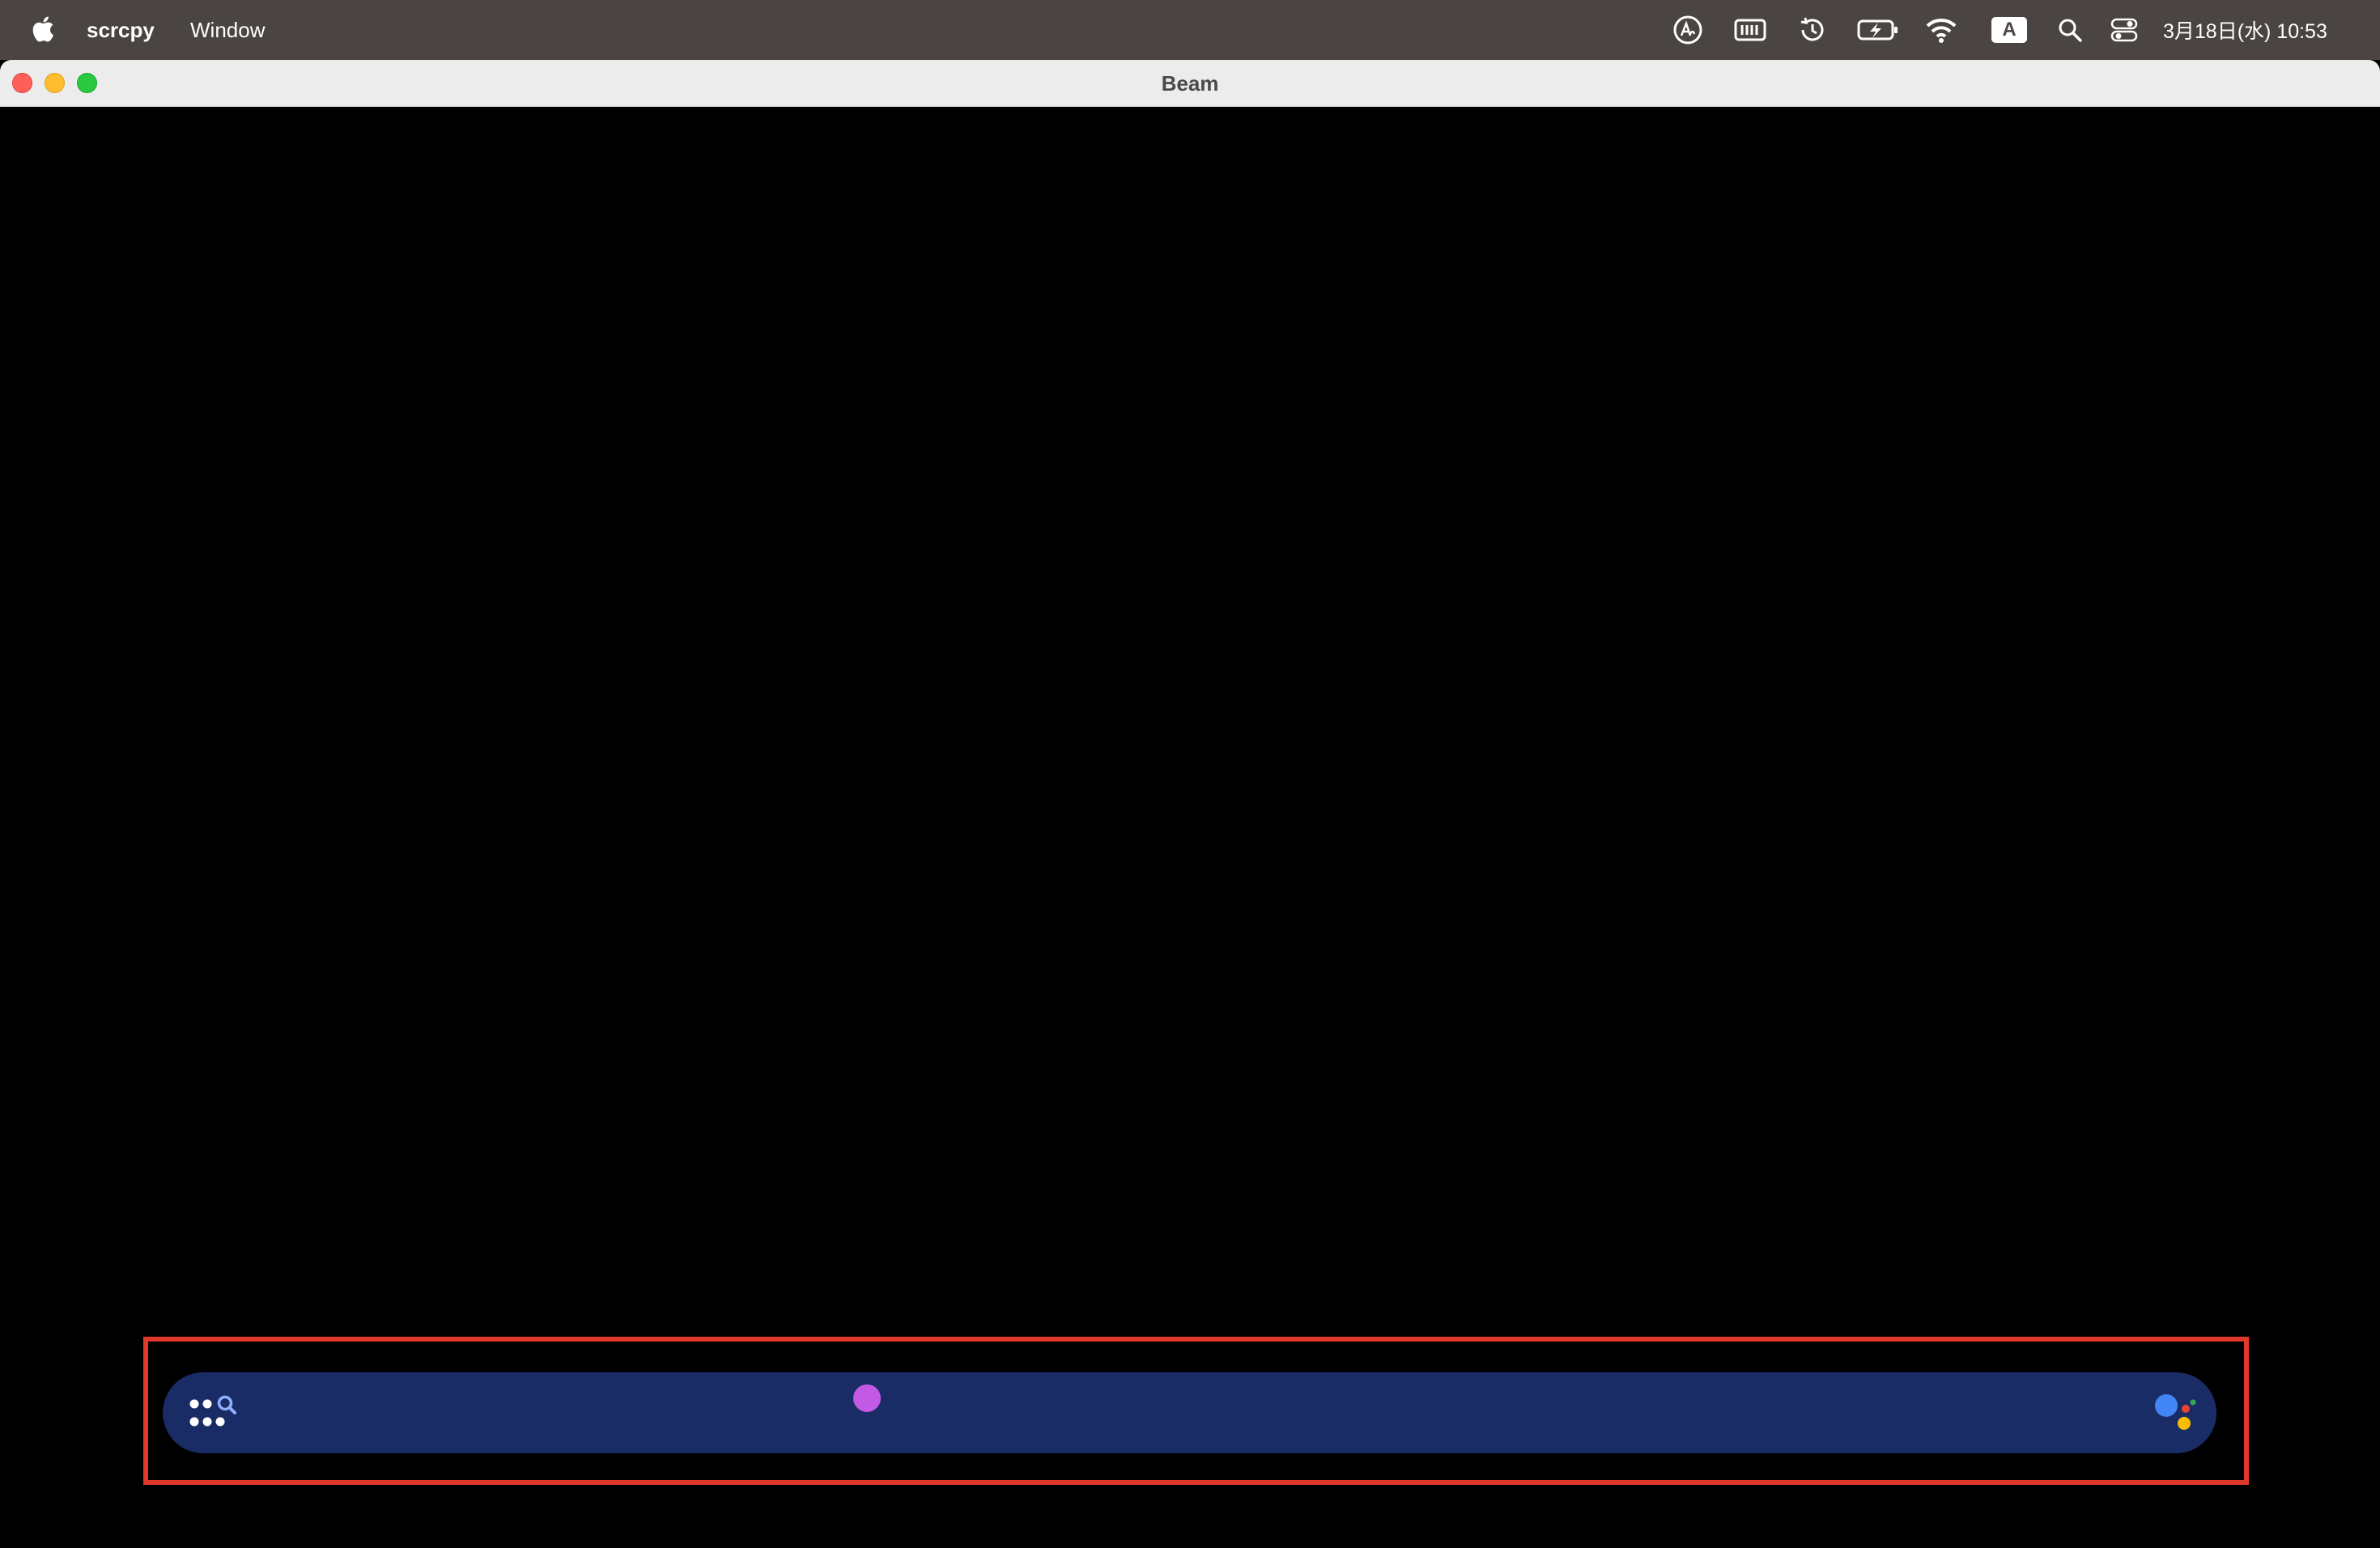 This screenshot has width=2380, height=1548. Describe the element at coordinates (2124, 30) in the screenshot. I see `control-center-icon` at that location.